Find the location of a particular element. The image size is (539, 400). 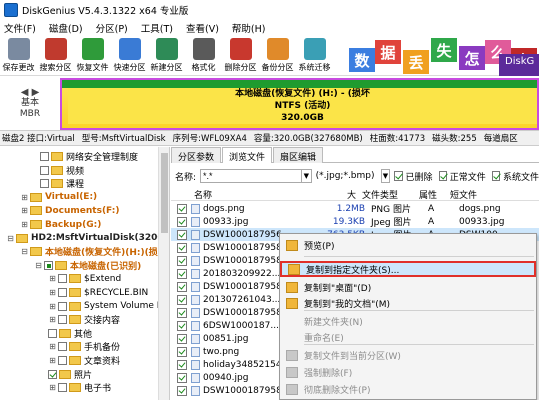

tree-node: 视频 is located at coordinates (62, 170).